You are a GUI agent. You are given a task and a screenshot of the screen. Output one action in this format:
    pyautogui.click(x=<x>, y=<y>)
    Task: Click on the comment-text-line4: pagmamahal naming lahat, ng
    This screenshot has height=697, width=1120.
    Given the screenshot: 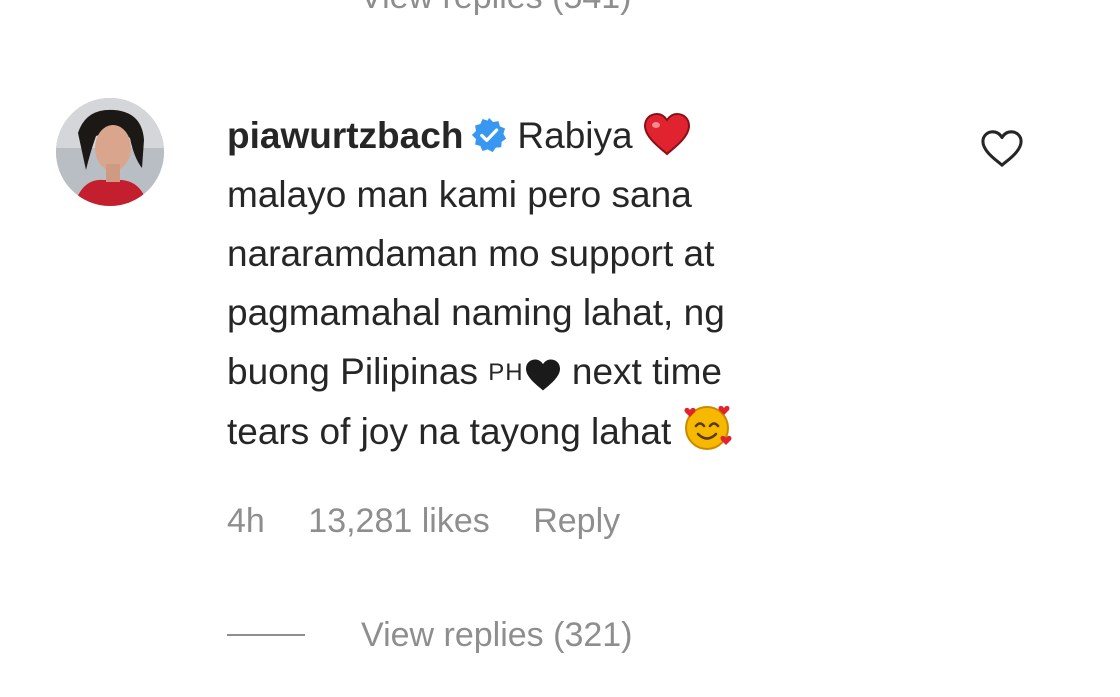 What is the action you would take?
    pyautogui.click(x=476, y=312)
    